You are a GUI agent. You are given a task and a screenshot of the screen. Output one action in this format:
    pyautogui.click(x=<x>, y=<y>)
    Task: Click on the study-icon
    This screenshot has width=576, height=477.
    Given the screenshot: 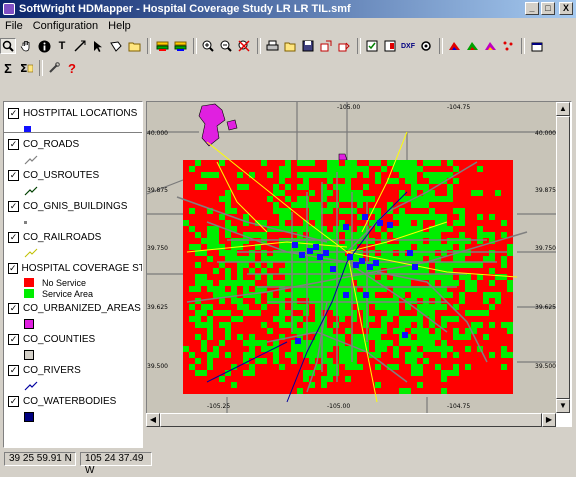 What is the action you would take?
    pyautogui.click(x=472, y=46)
    